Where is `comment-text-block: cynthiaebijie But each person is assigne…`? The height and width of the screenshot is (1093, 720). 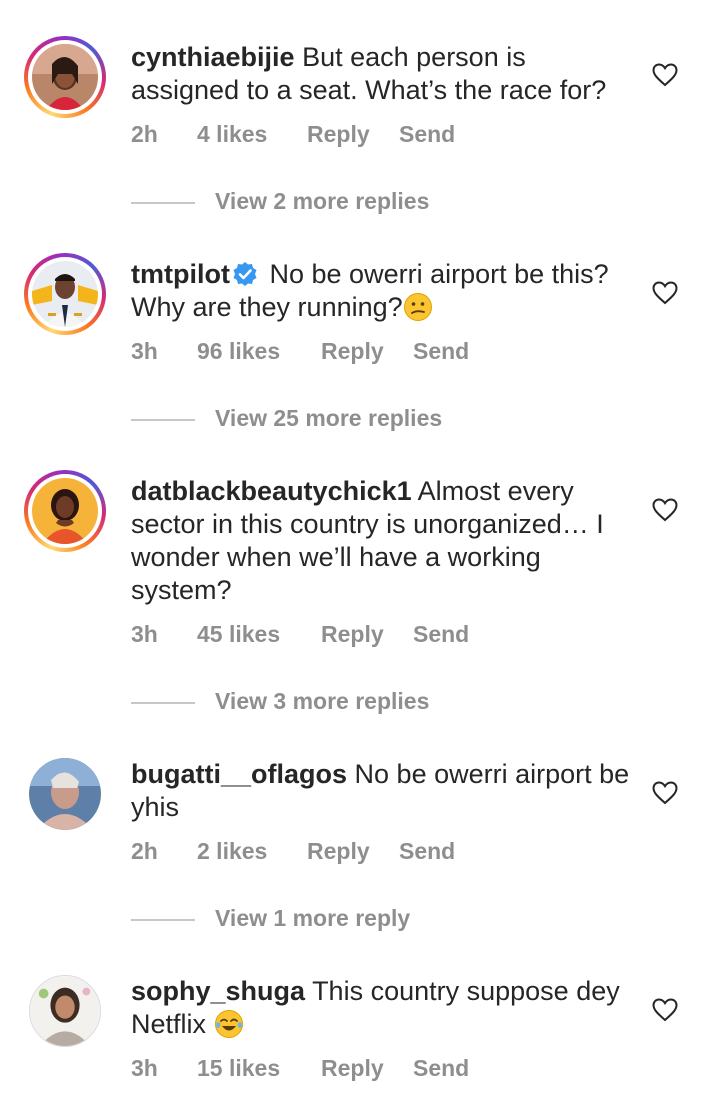 comment-text-block: cynthiaebijie But each person is assigne… is located at coordinates (381, 74).